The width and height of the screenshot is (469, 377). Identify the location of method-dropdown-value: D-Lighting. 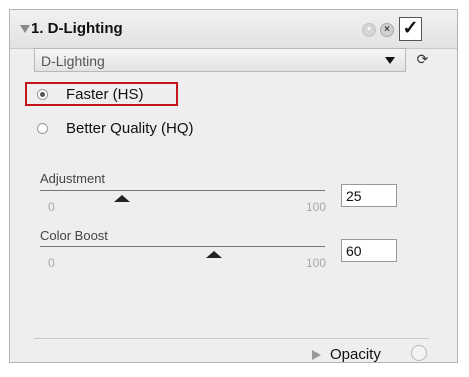
(73, 61).